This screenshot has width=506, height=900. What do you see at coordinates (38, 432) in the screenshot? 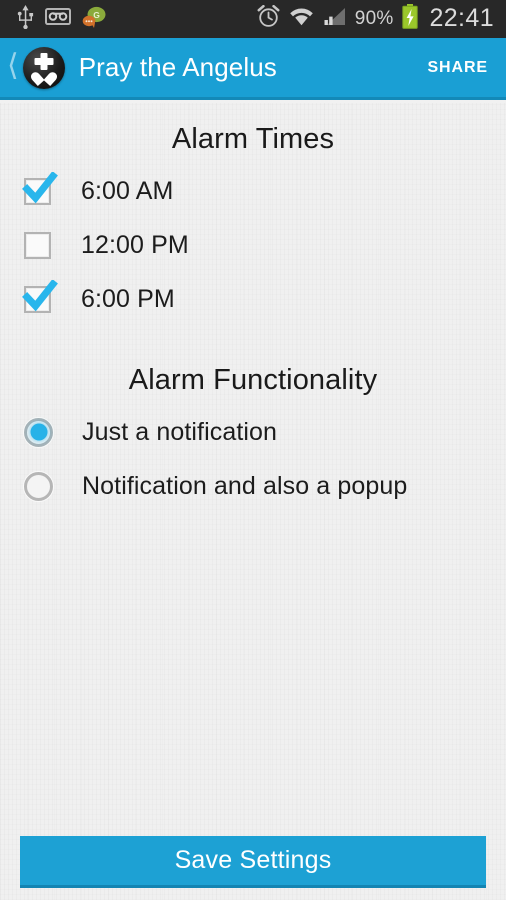
I see `radio-just-notification` at bounding box center [38, 432].